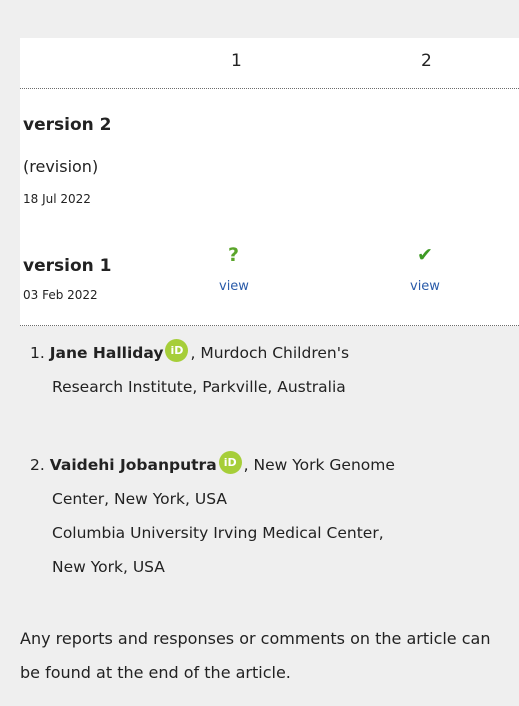  What do you see at coordinates (270, 353) in the screenshot?
I see `reviewer-1-affiliation-1: , Murdoch Children's` at bounding box center [270, 353].